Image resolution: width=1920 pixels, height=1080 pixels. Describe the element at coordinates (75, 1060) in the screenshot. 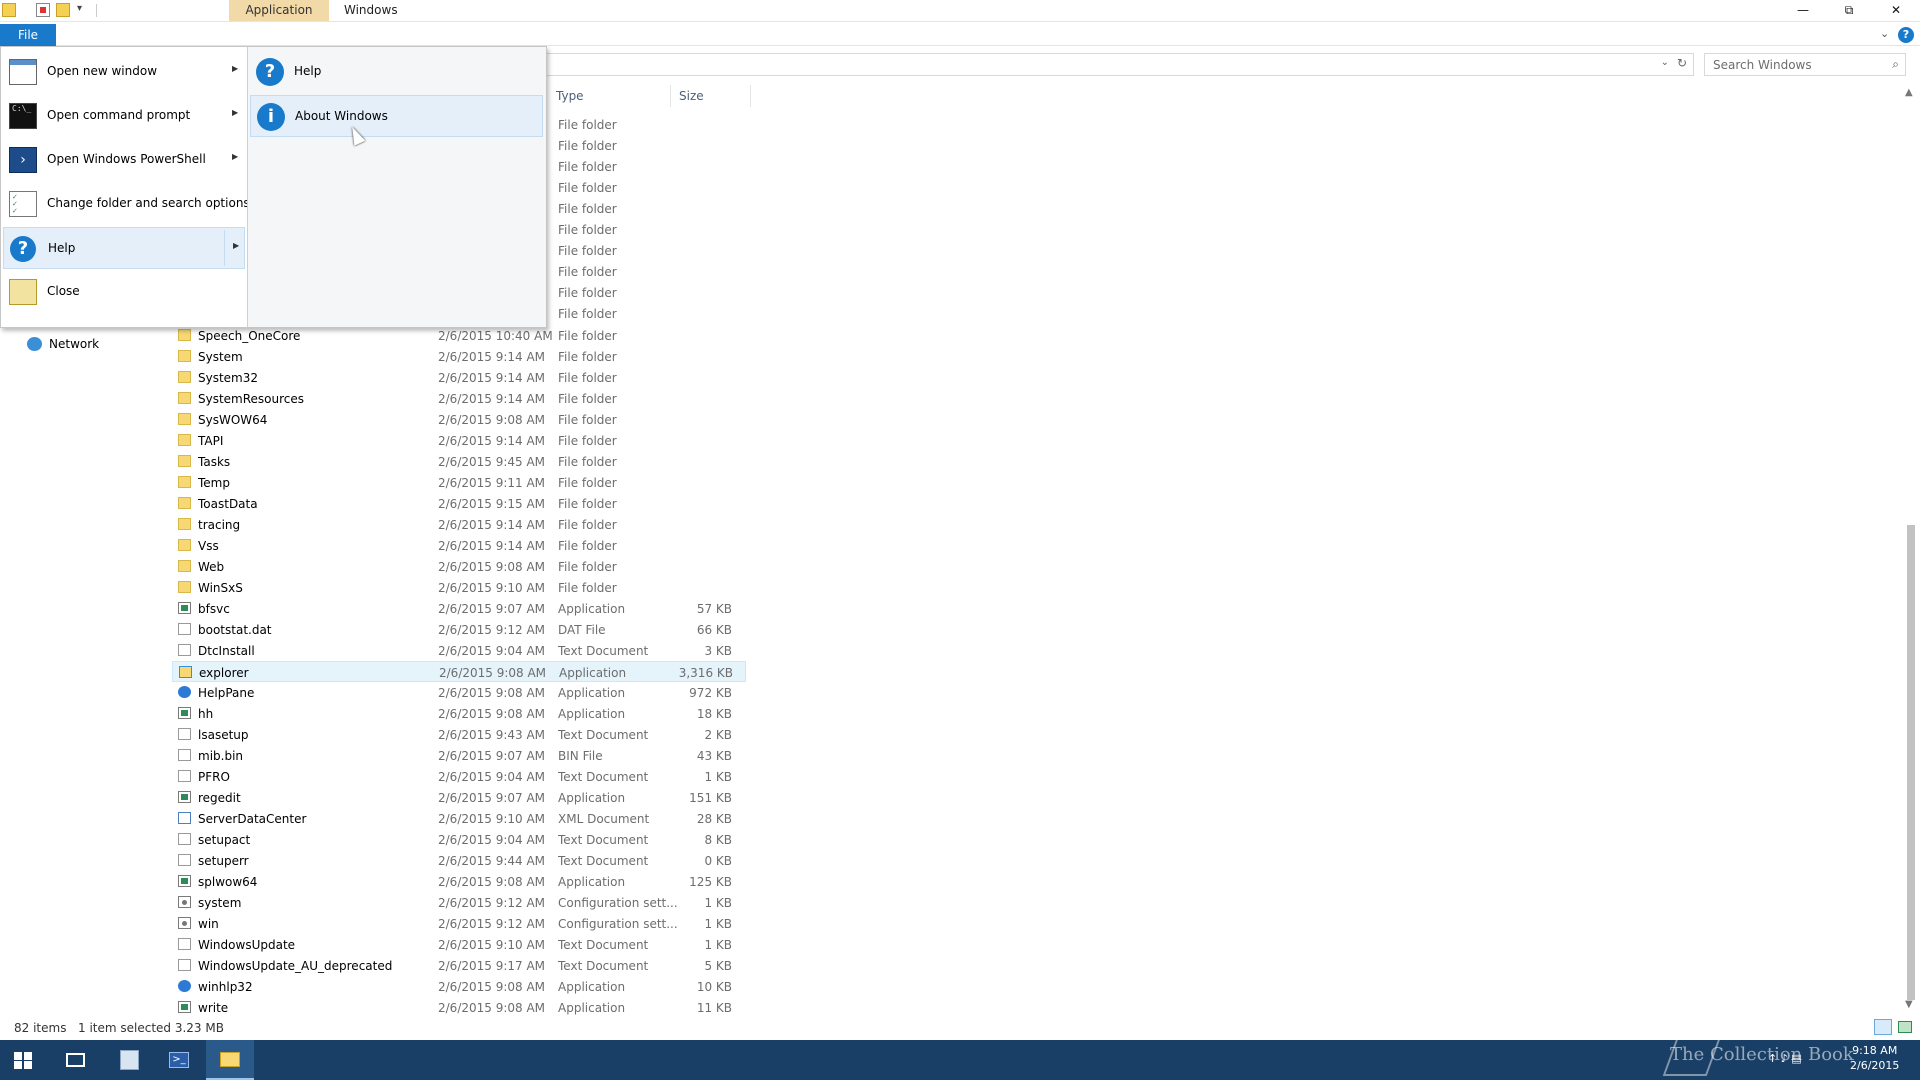

I see `task-view-button` at that location.